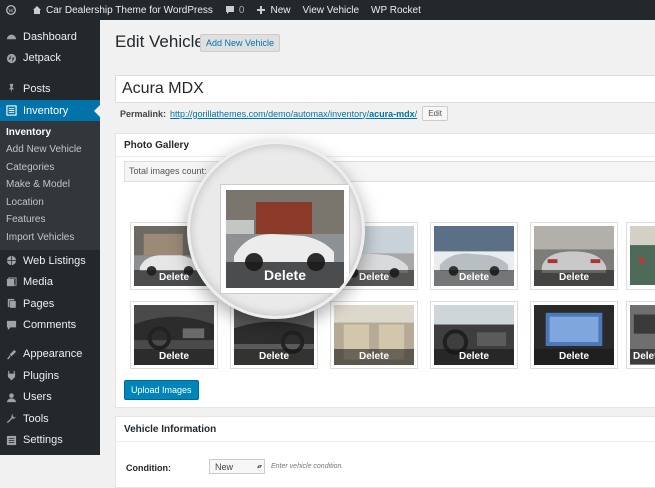 The image size is (655, 488). What do you see at coordinates (435, 113) in the screenshot?
I see `edit-permalink-button: Edit` at bounding box center [435, 113].